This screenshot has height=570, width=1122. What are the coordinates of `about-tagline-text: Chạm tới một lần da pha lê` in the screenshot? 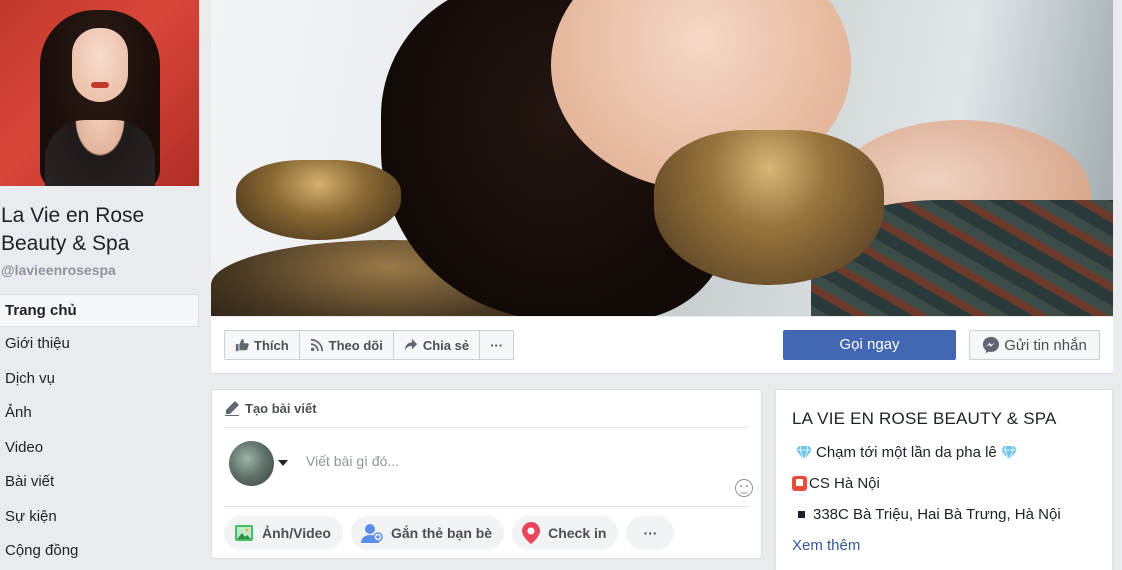 It's located at (906, 452).